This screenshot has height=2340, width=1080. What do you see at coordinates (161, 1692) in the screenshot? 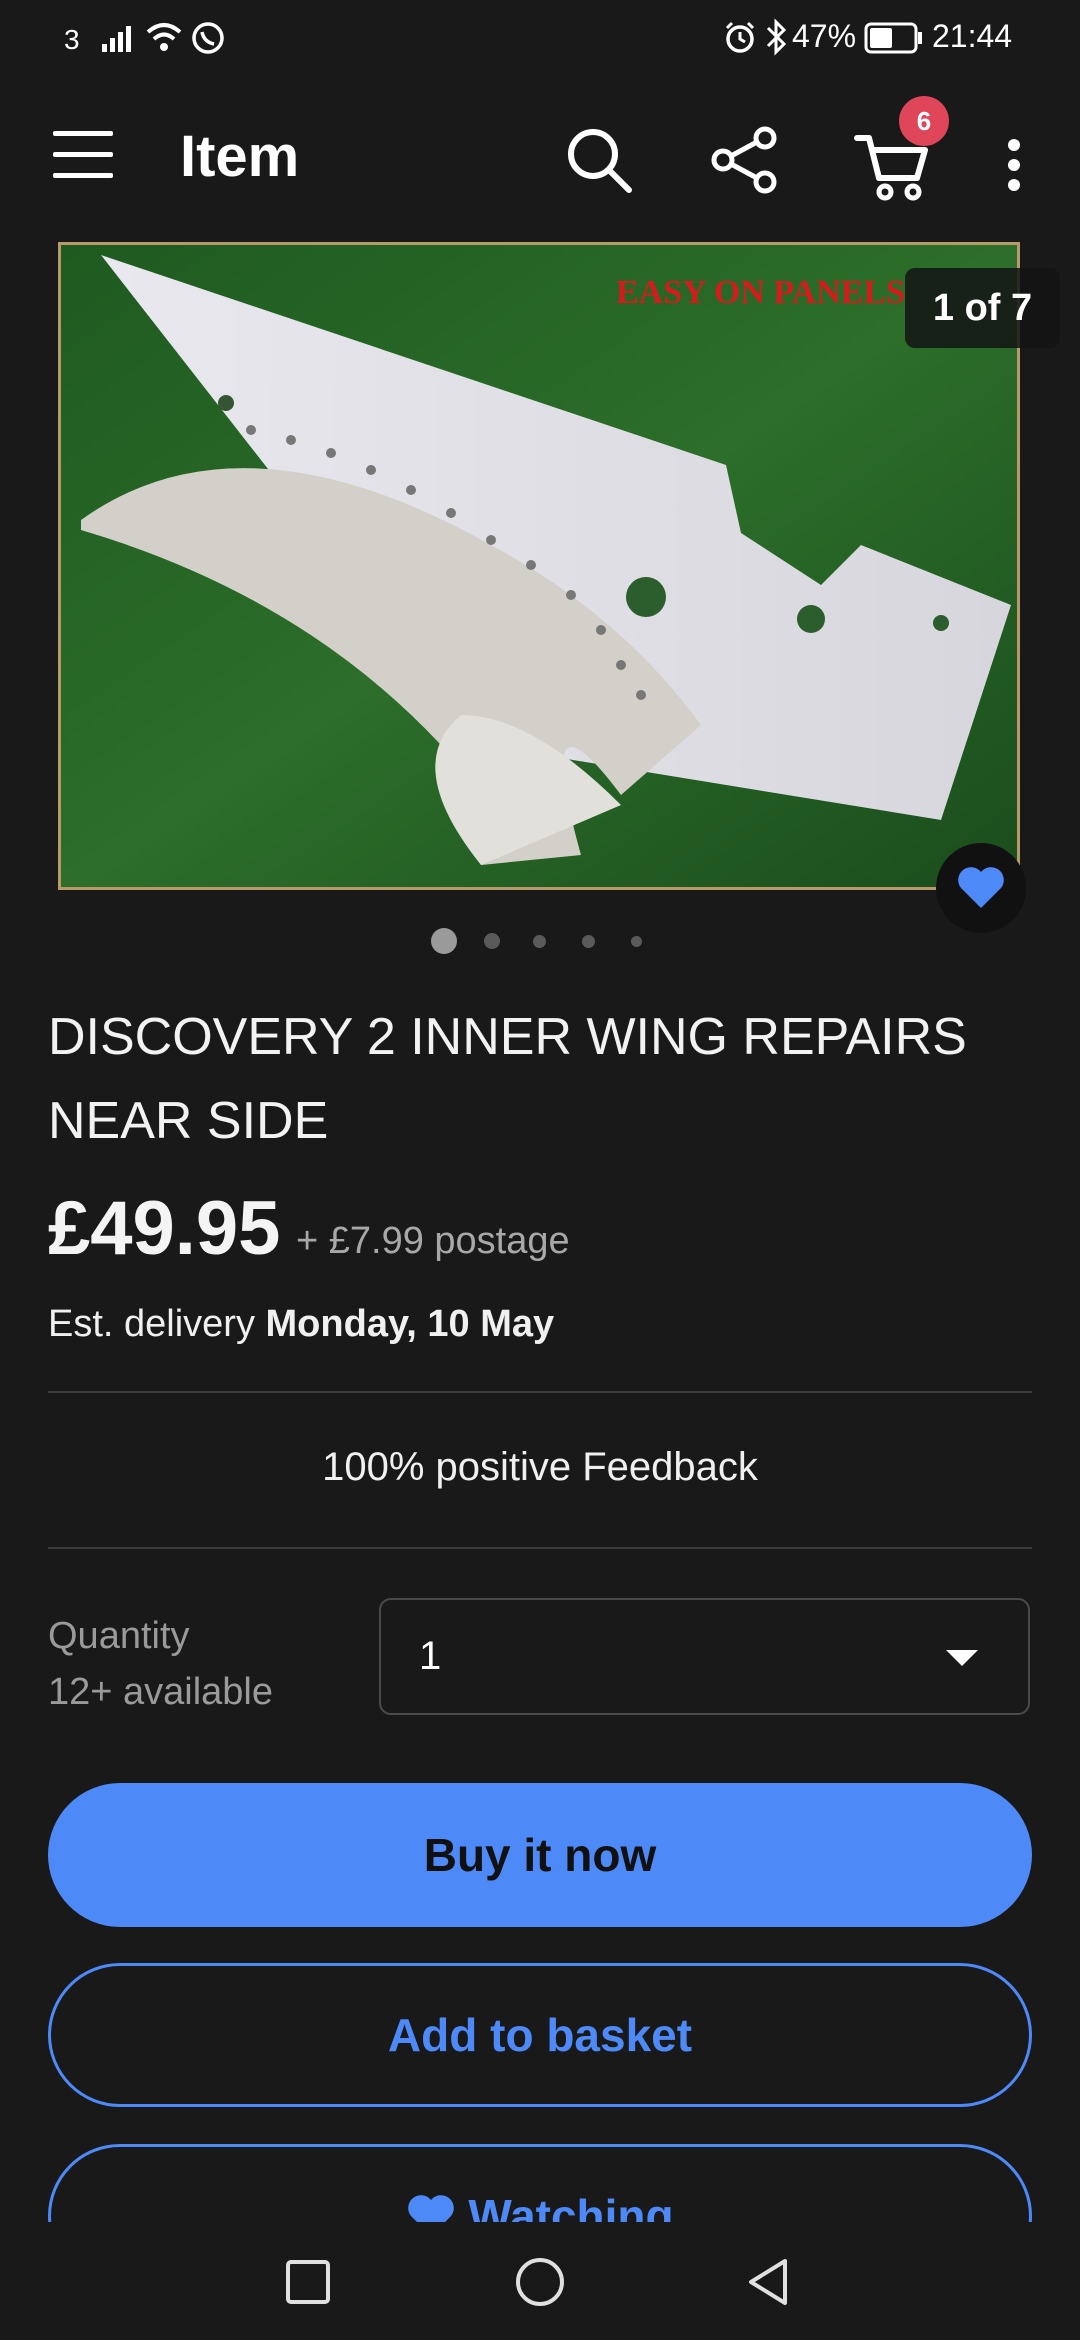
I see `quantity-available: 12+ available` at bounding box center [161, 1692].